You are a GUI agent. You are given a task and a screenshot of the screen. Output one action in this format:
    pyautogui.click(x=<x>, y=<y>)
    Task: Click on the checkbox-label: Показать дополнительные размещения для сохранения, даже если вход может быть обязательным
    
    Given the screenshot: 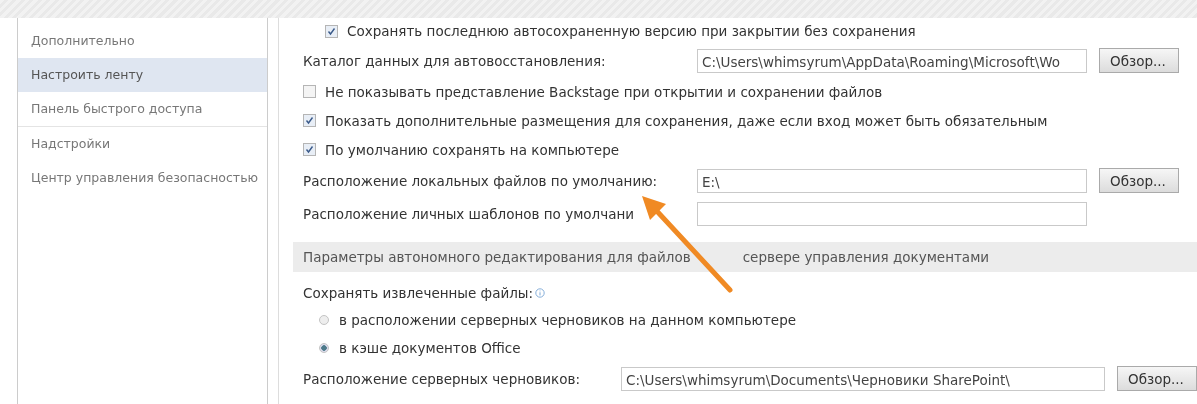 What is the action you would take?
    pyautogui.click(x=686, y=120)
    